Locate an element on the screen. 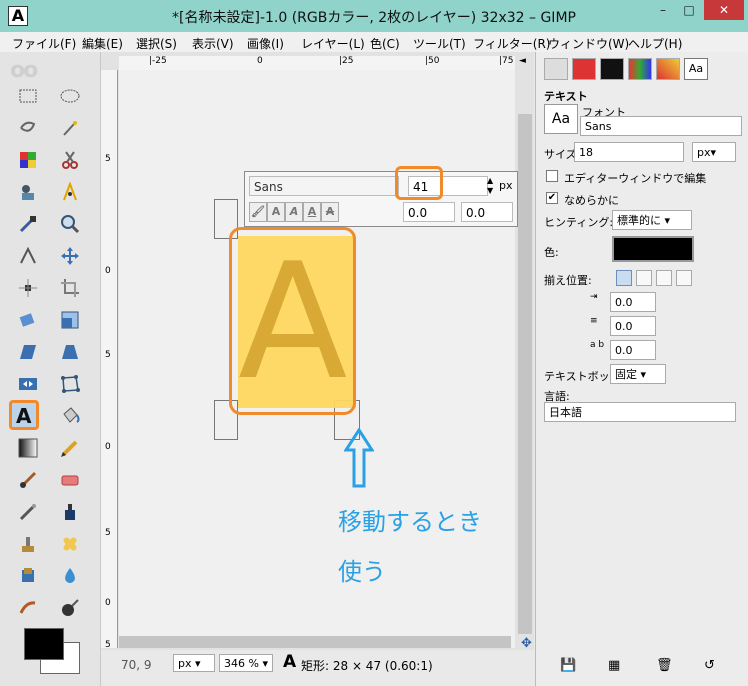 This screenshot has width=748, height=686. navigate-icon: ✥ is located at coordinates (526, 643).